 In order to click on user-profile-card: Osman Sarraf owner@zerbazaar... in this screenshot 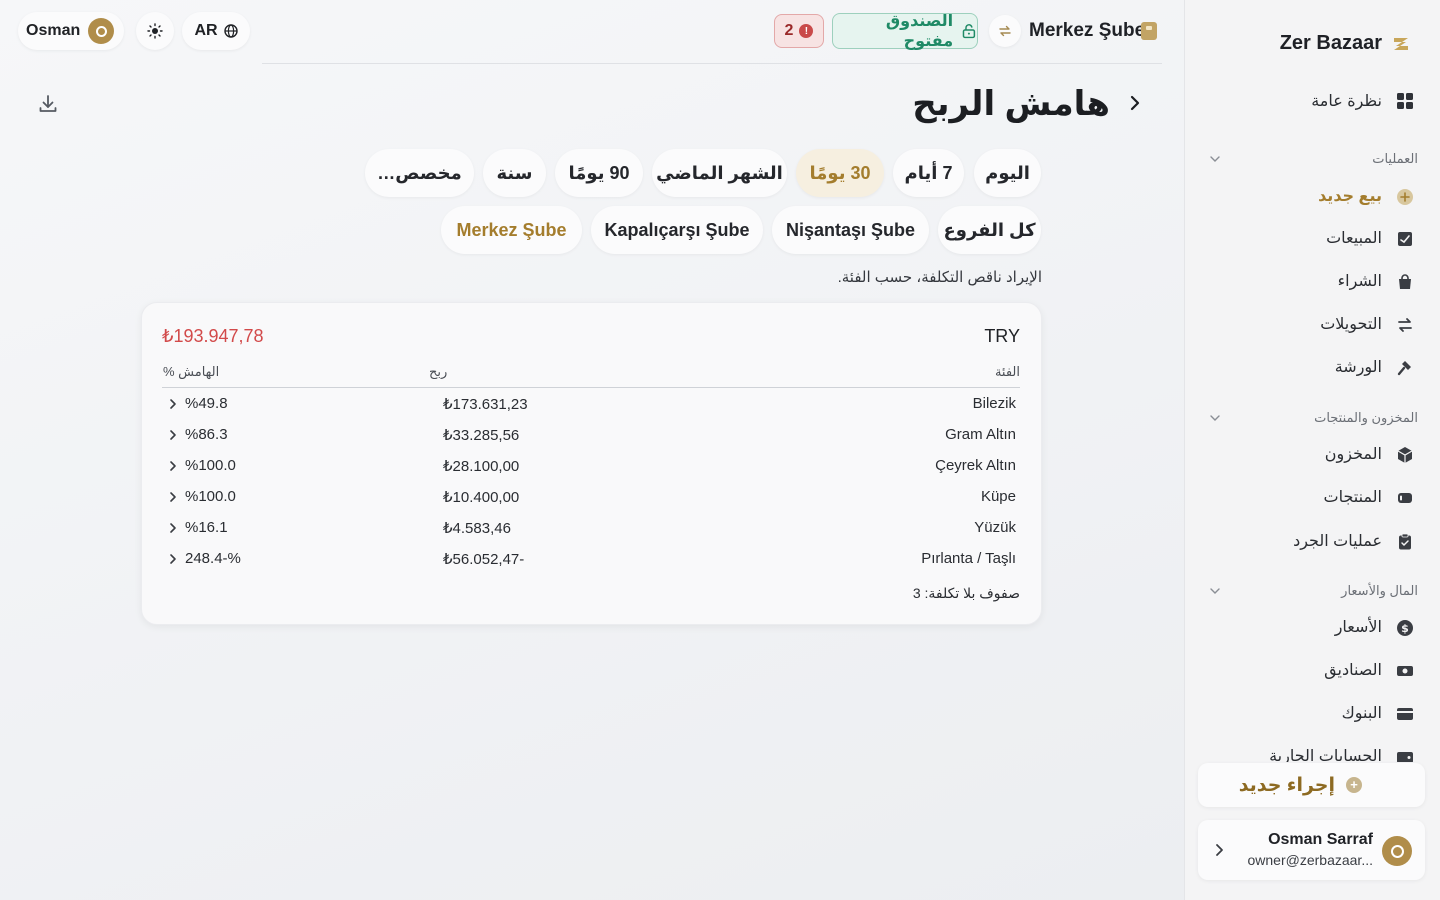, I will do `click(1311, 850)`.